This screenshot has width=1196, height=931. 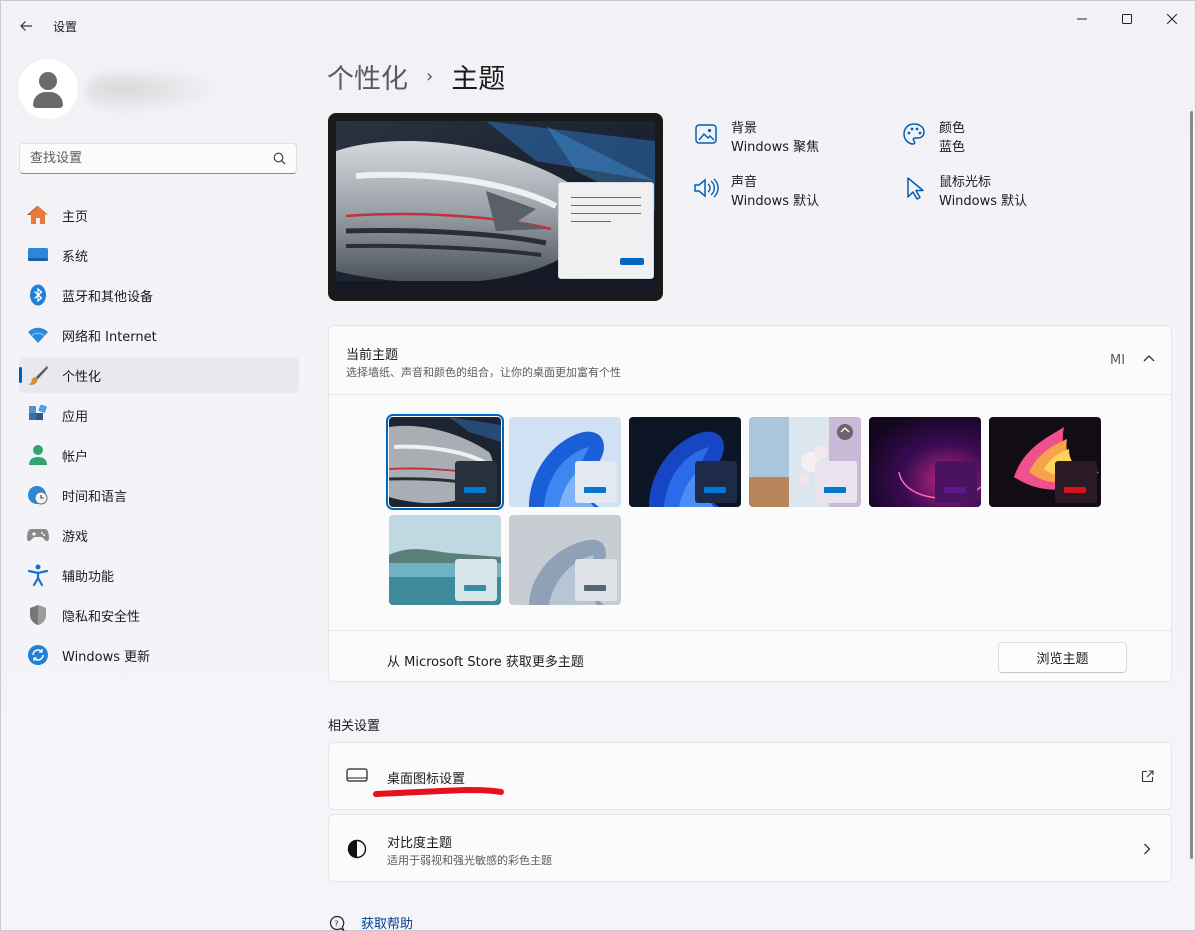 What do you see at coordinates (159, 375) in the screenshot?
I see `sidebar-item-personalization: 个性化` at bounding box center [159, 375].